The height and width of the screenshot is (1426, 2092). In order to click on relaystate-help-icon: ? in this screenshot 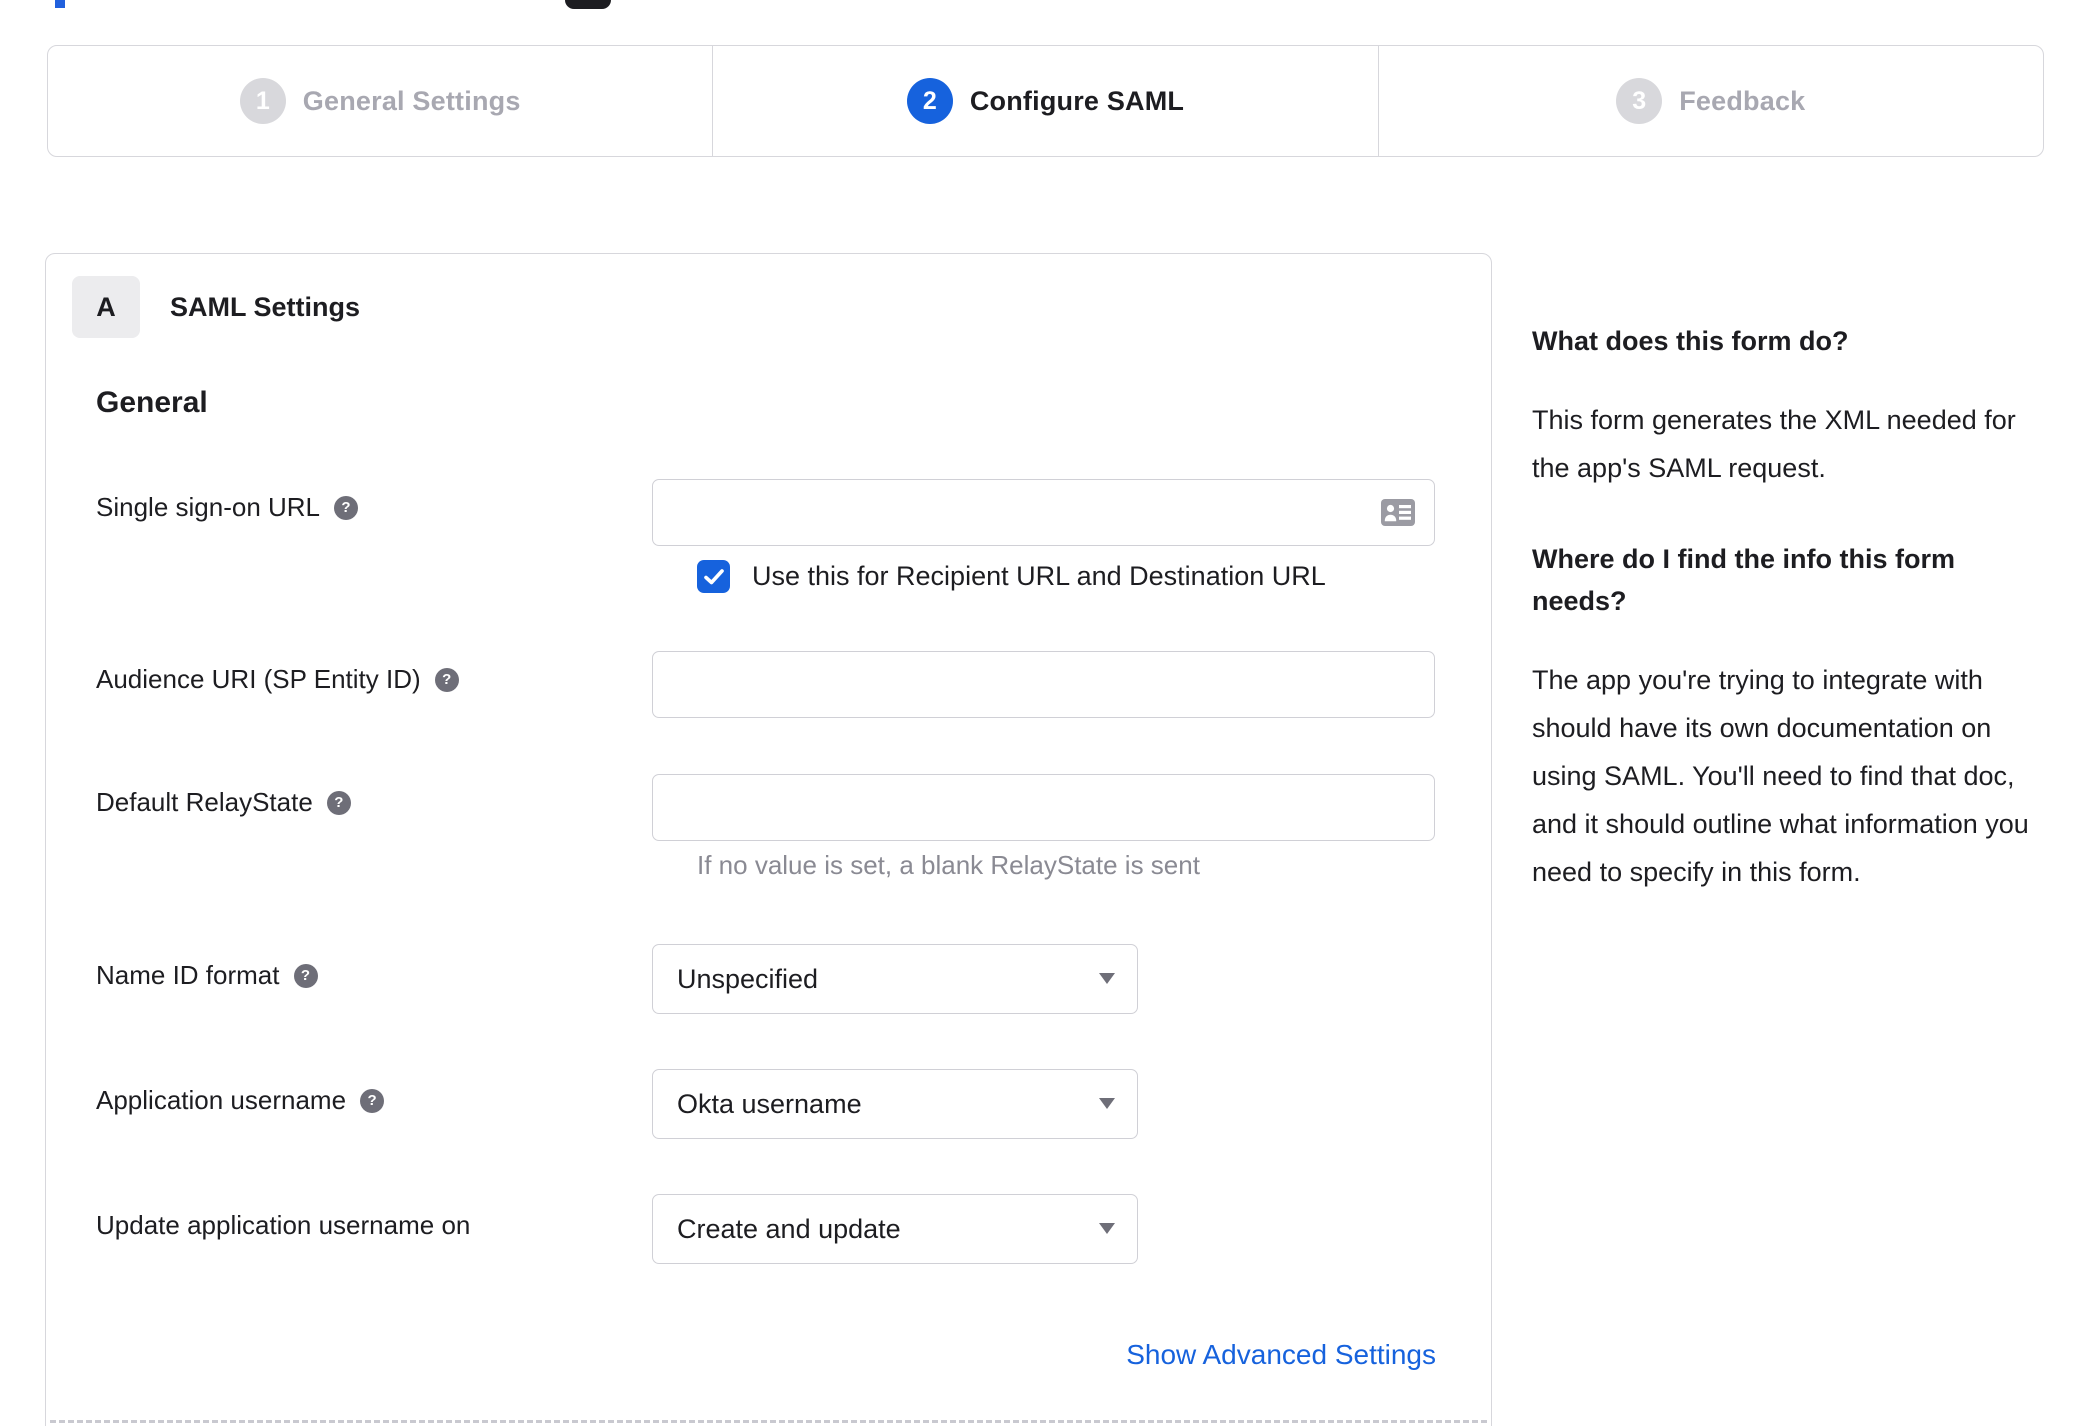, I will do `click(338, 802)`.